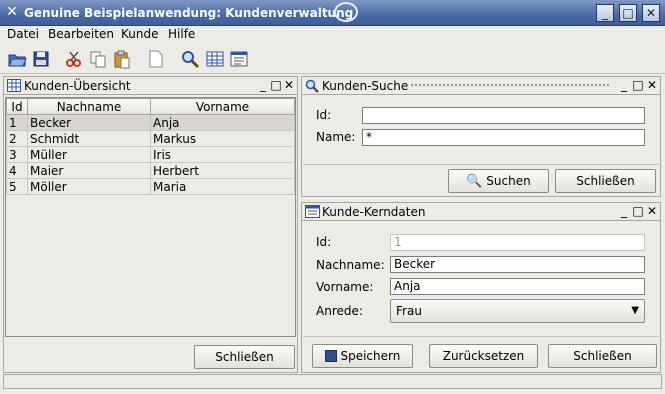 The height and width of the screenshot is (394, 665). What do you see at coordinates (336, 137) in the screenshot?
I see `search-name-label: Name:` at bounding box center [336, 137].